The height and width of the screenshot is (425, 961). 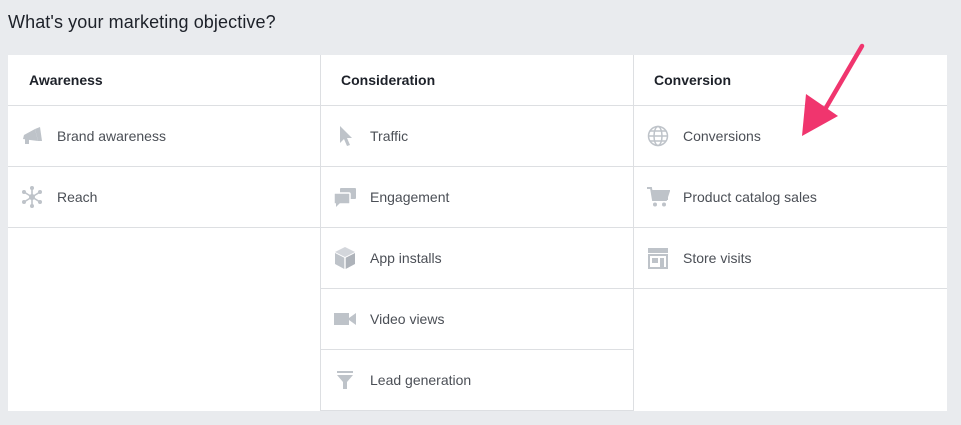 What do you see at coordinates (833, 89) in the screenshot?
I see `annotation-arrow-icon` at bounding box center [833, 89].